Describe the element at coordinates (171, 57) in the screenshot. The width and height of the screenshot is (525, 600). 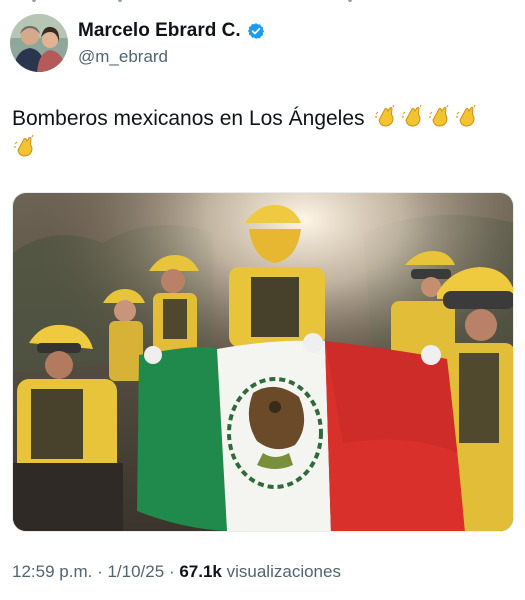
I see `author-handle: @m_ebrard` at that location.